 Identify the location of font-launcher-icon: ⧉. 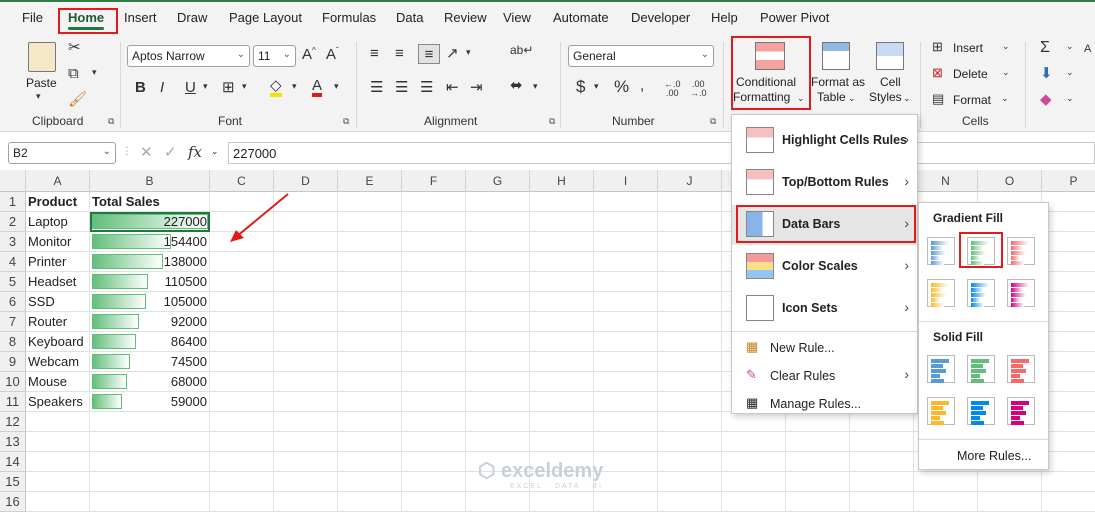
(346, 121).